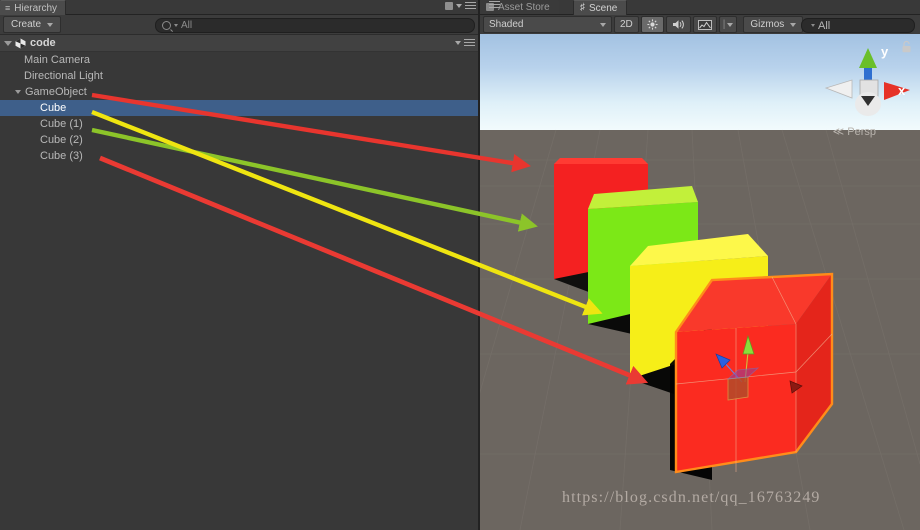  What do you see at coordinates (603, 8) in the screenshot?
I see `tab-scene-label: Scene` at bounding box center [603, 8].